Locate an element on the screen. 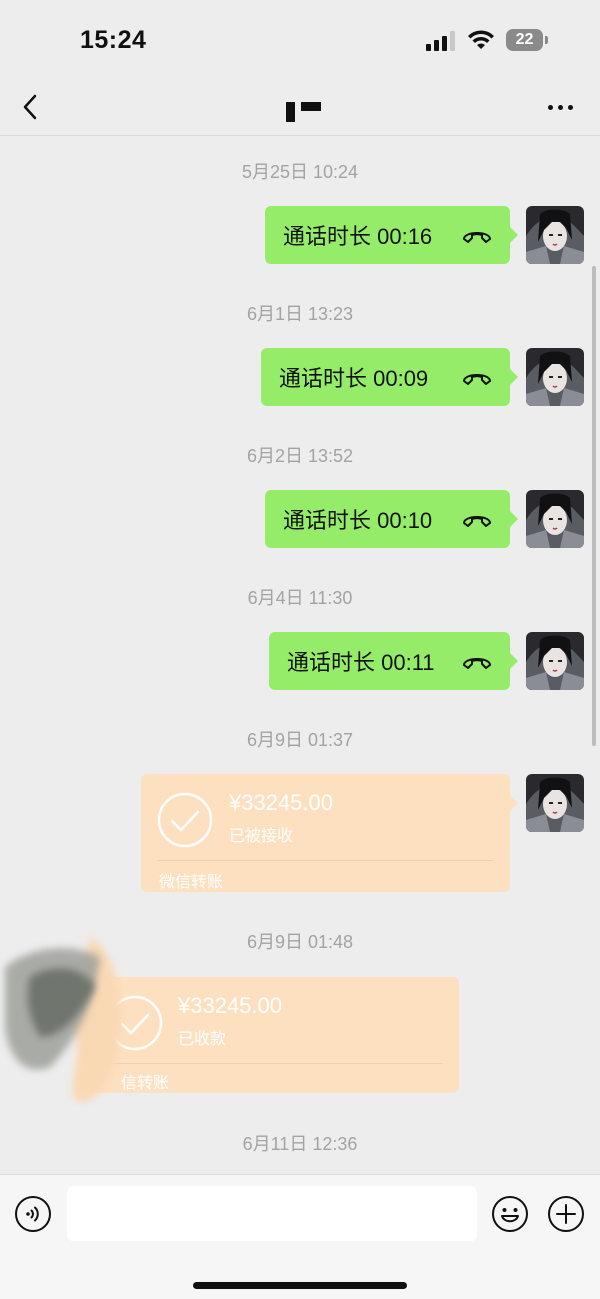 The image size is (600, 1299). input-bar is located at coordinates (300, 1236).